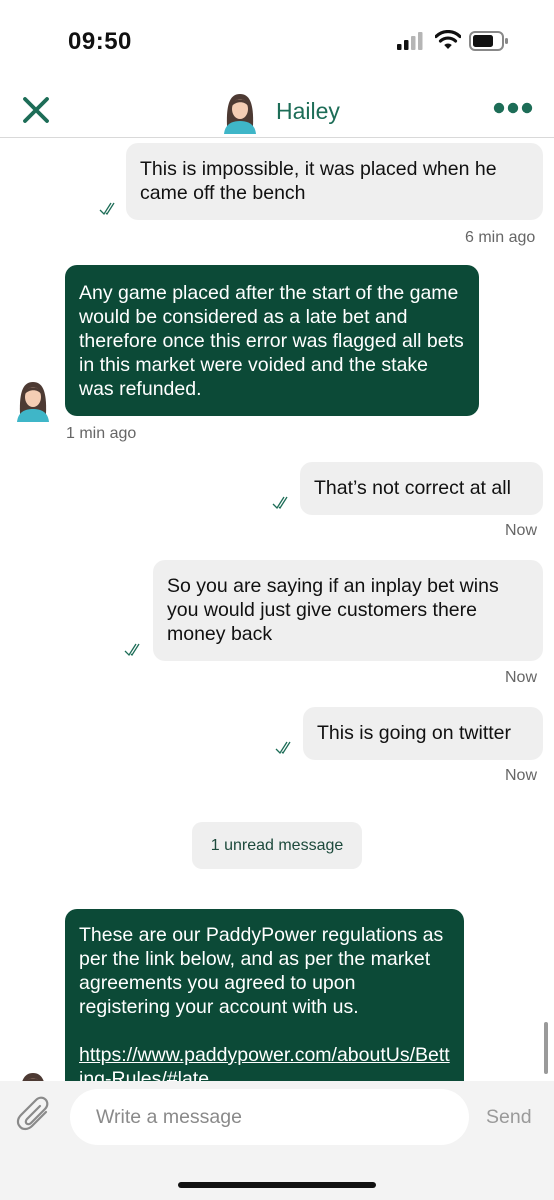 The width and height of the screenshot is (554, 1200). I want to click on status-time: 09:50, so click(100, 41).